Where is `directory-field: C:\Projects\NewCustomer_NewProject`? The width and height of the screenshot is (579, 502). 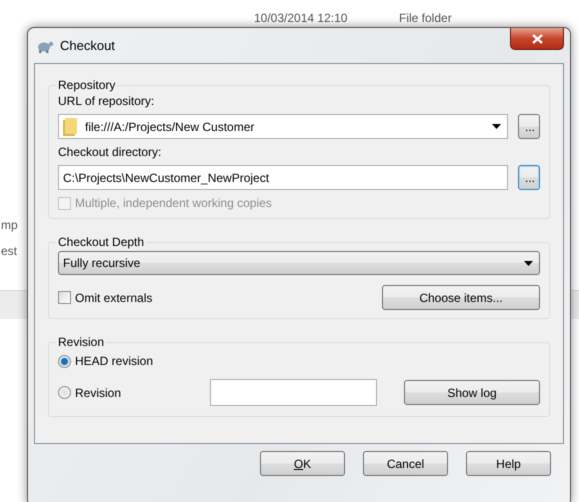
directory-field: C:\Projects\NewCustomer_NewProject is located at coordinates (283, 177).